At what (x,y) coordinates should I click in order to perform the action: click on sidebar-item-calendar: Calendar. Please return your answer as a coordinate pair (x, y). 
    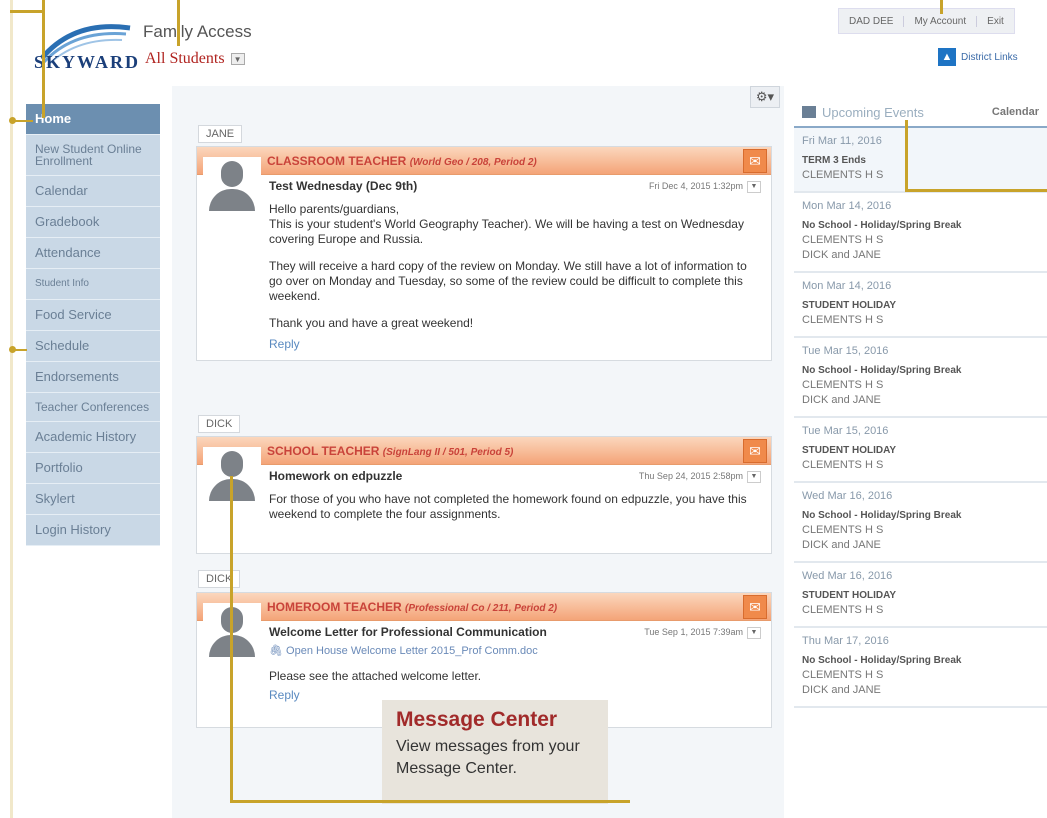
    Looking at the image, I should click on (93, 191).